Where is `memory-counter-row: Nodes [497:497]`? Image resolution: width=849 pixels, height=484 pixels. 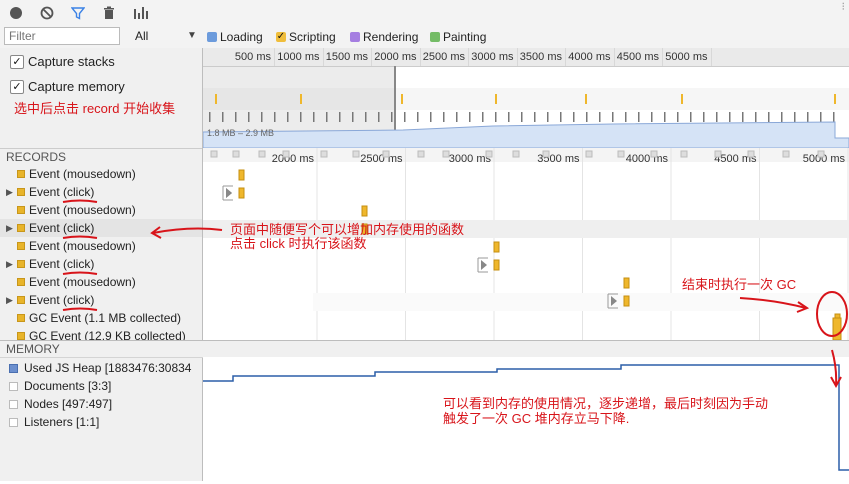 memory-counter-row: Nodes [497:497] is located at coordinates (101, 404).